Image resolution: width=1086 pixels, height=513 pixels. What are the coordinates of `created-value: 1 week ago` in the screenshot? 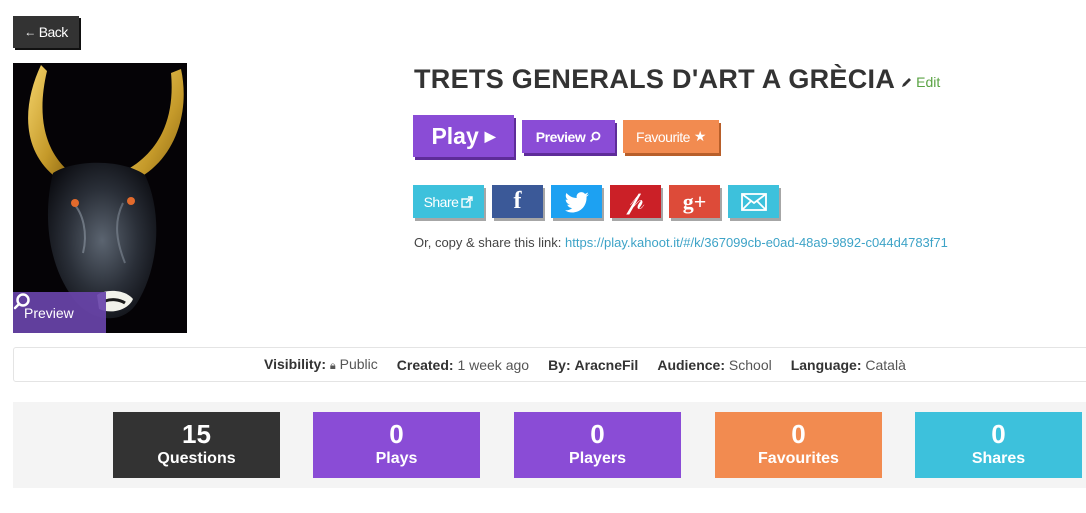 It's located at (493, 364).